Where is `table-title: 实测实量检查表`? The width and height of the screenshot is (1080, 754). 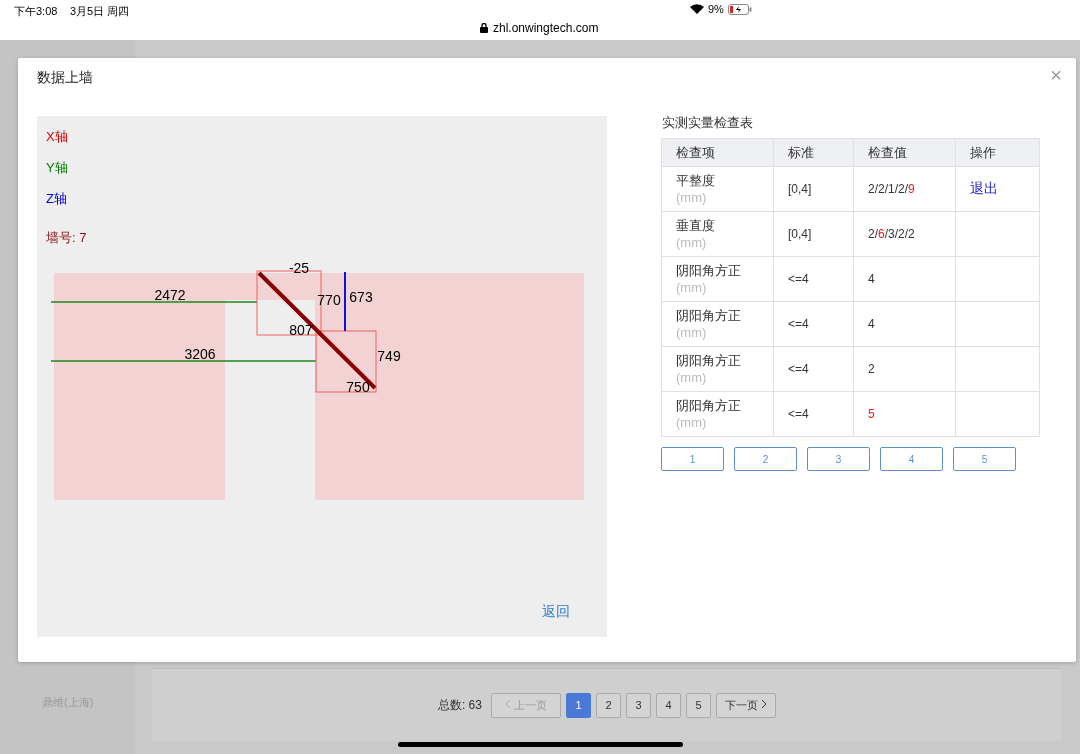 table-title: 实测实量检查表 is located at coordinates (708, 123).